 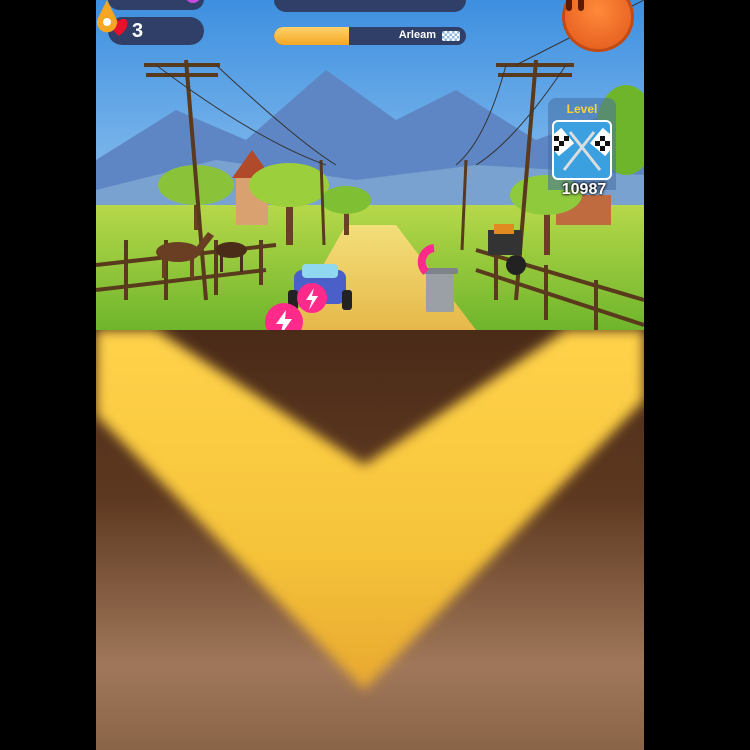 I want to click on score-value: 312, so click(x=407, y=2).